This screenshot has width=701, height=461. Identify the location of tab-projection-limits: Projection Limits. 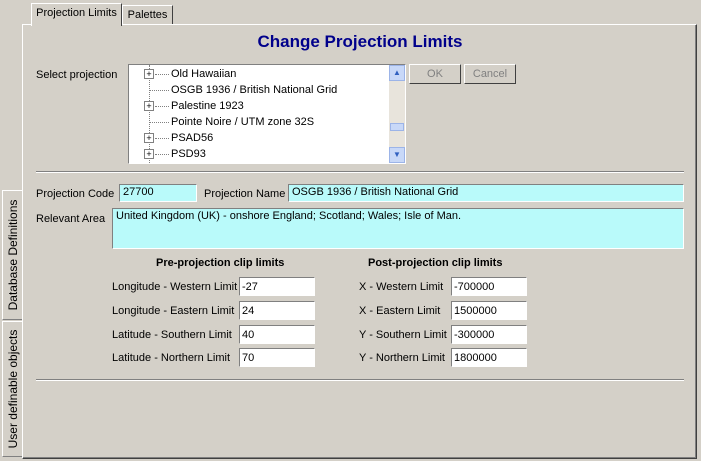
(76, 14).